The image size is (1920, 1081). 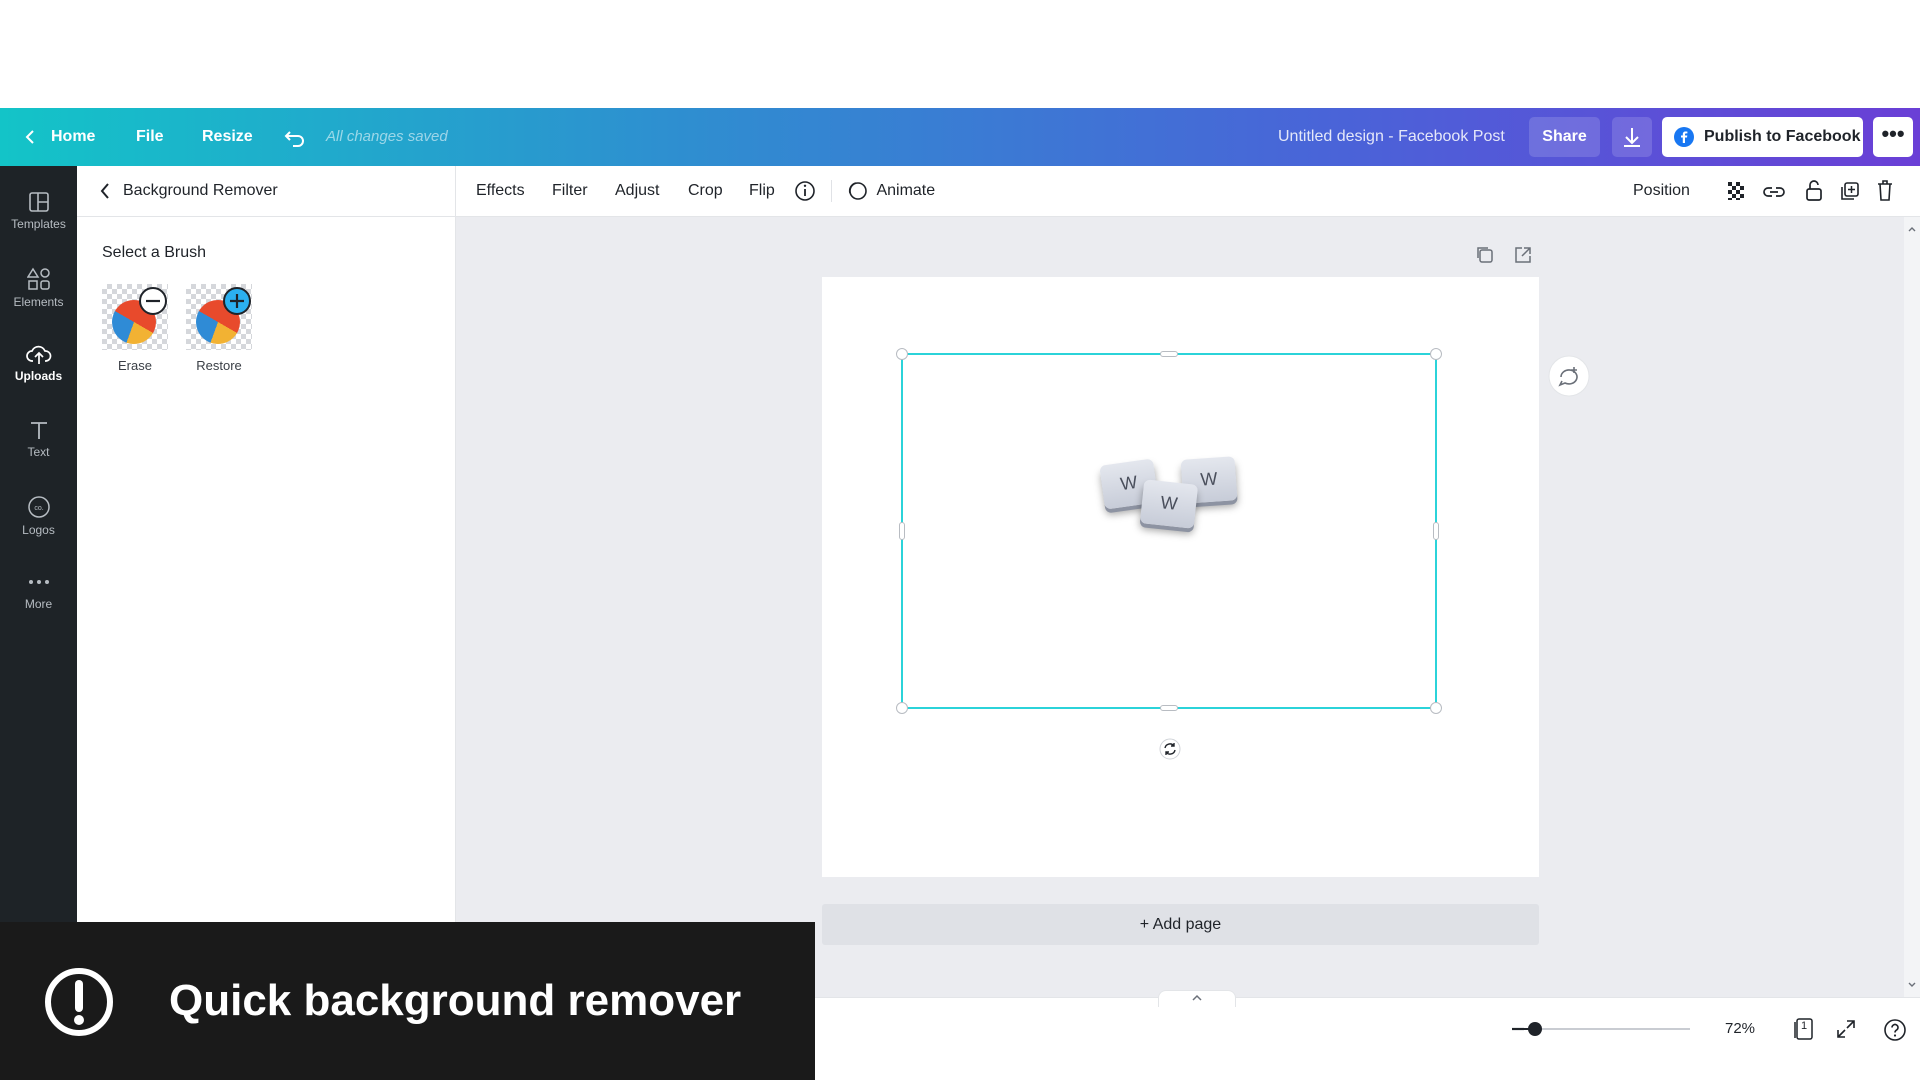 What do you see at coordinates (1535, 1029) in the screenshot?
I see `zoom-slider-thumb` at bounding box center [1535, 1029].